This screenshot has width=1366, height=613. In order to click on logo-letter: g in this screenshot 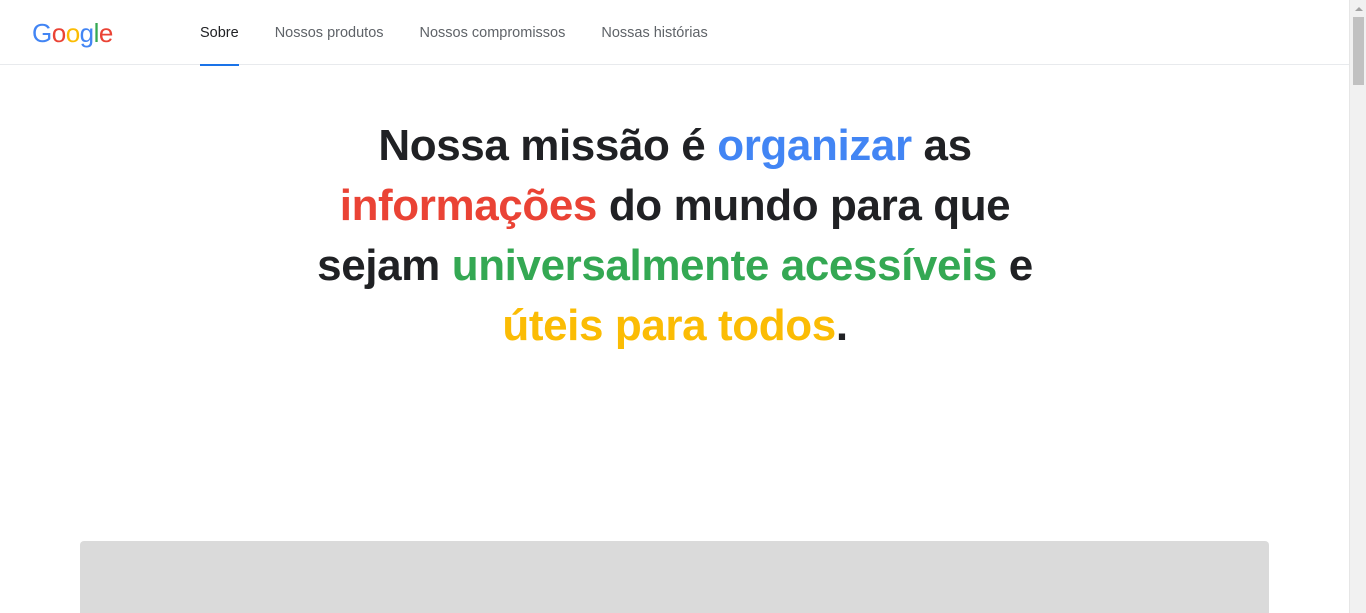, I will do `click(86, 33)`.